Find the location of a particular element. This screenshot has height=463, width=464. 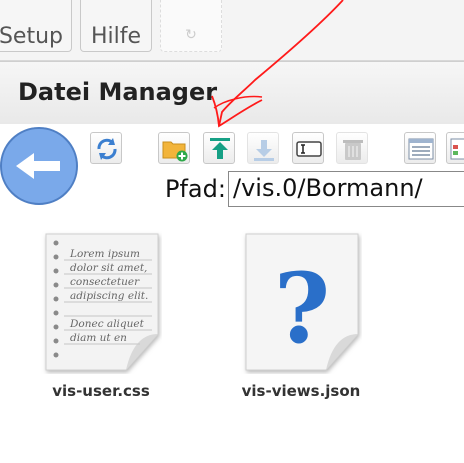

red-annotation-arrow is located at coordinates (277, 64).